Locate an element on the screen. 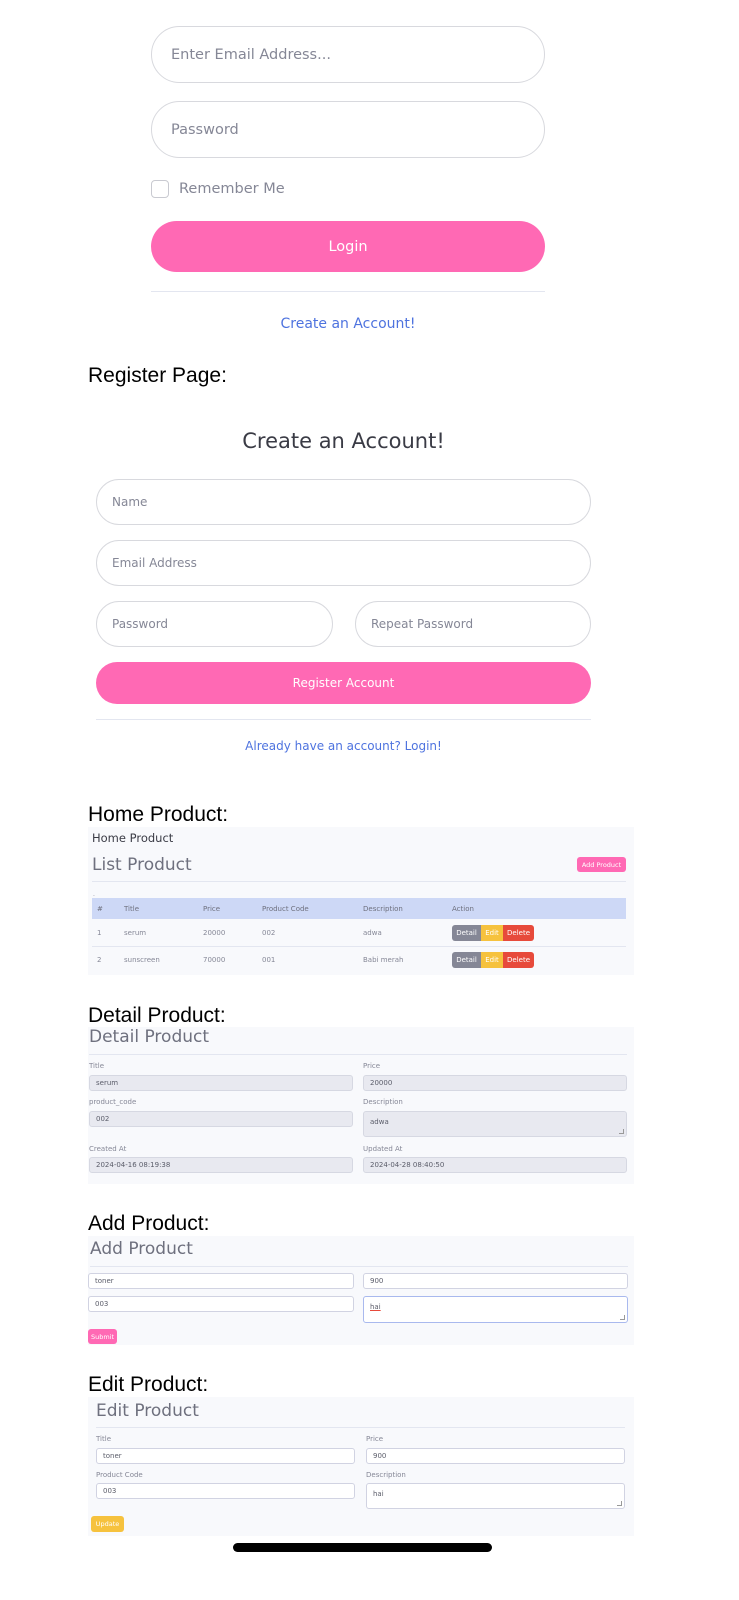 The height and width of the screenshot is (1600, 739). name-field: Name is located at coordinates (343, 502).